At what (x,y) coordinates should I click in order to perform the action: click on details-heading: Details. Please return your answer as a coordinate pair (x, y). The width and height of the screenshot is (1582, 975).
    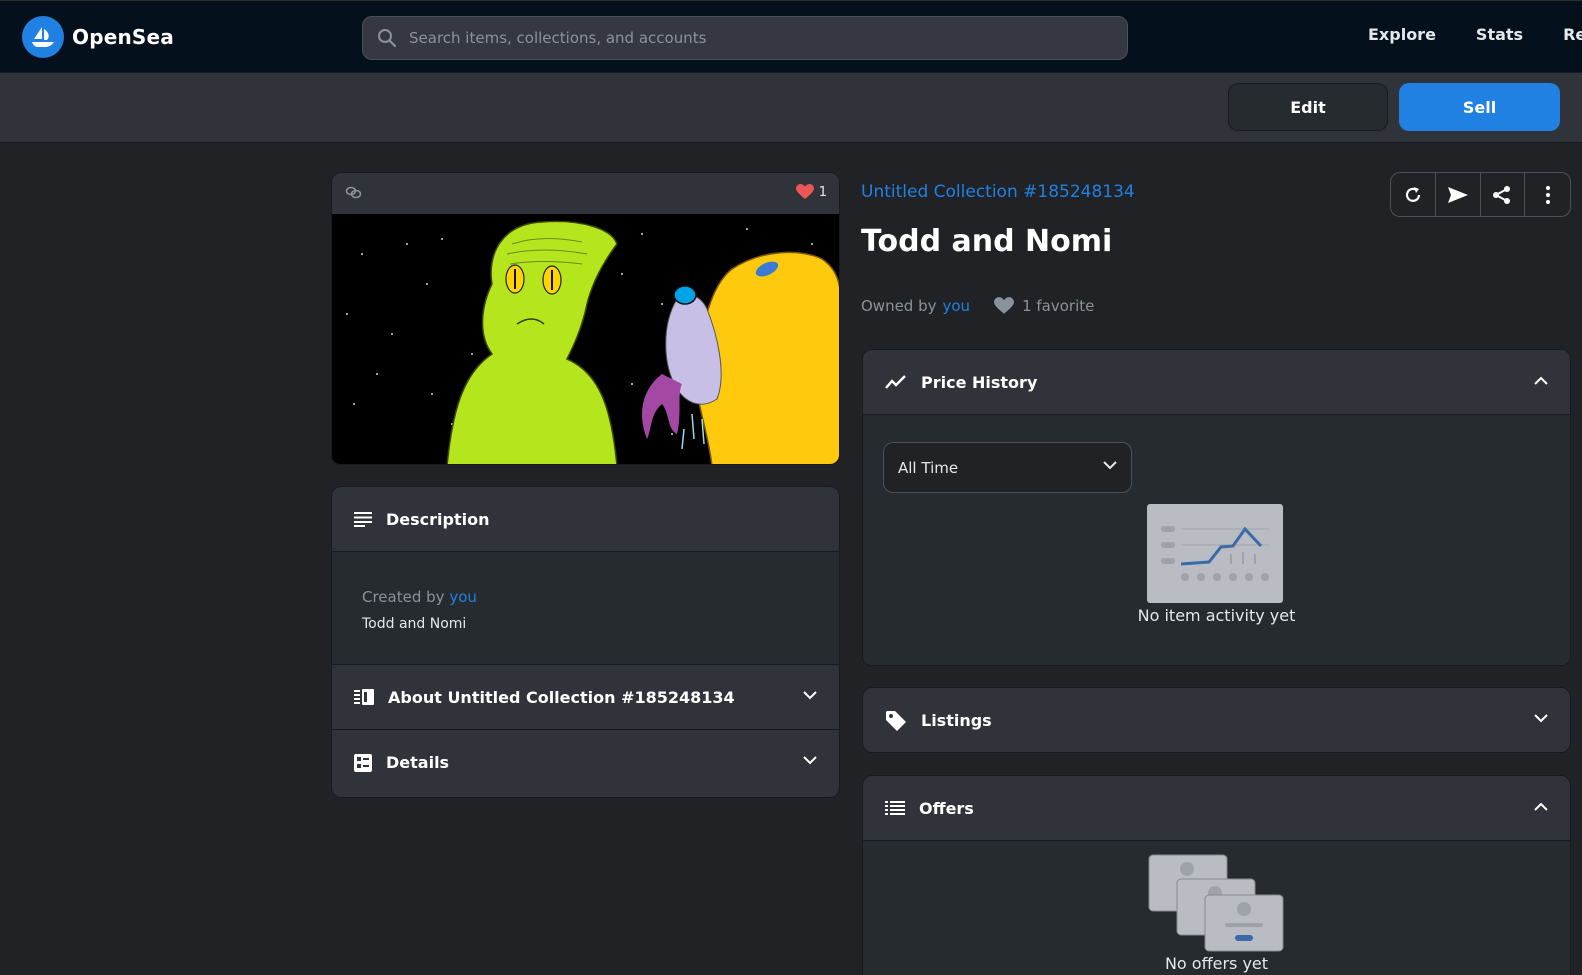
    Looking at the image, I should click on (418, 762).